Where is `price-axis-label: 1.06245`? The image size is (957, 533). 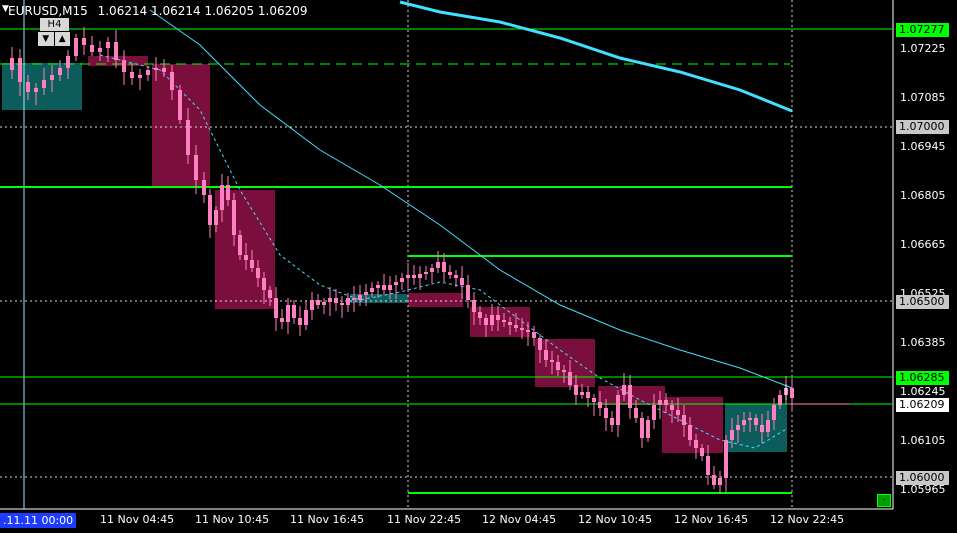 price-axis-label: 1.06245 is located at coordinates (923, 391).